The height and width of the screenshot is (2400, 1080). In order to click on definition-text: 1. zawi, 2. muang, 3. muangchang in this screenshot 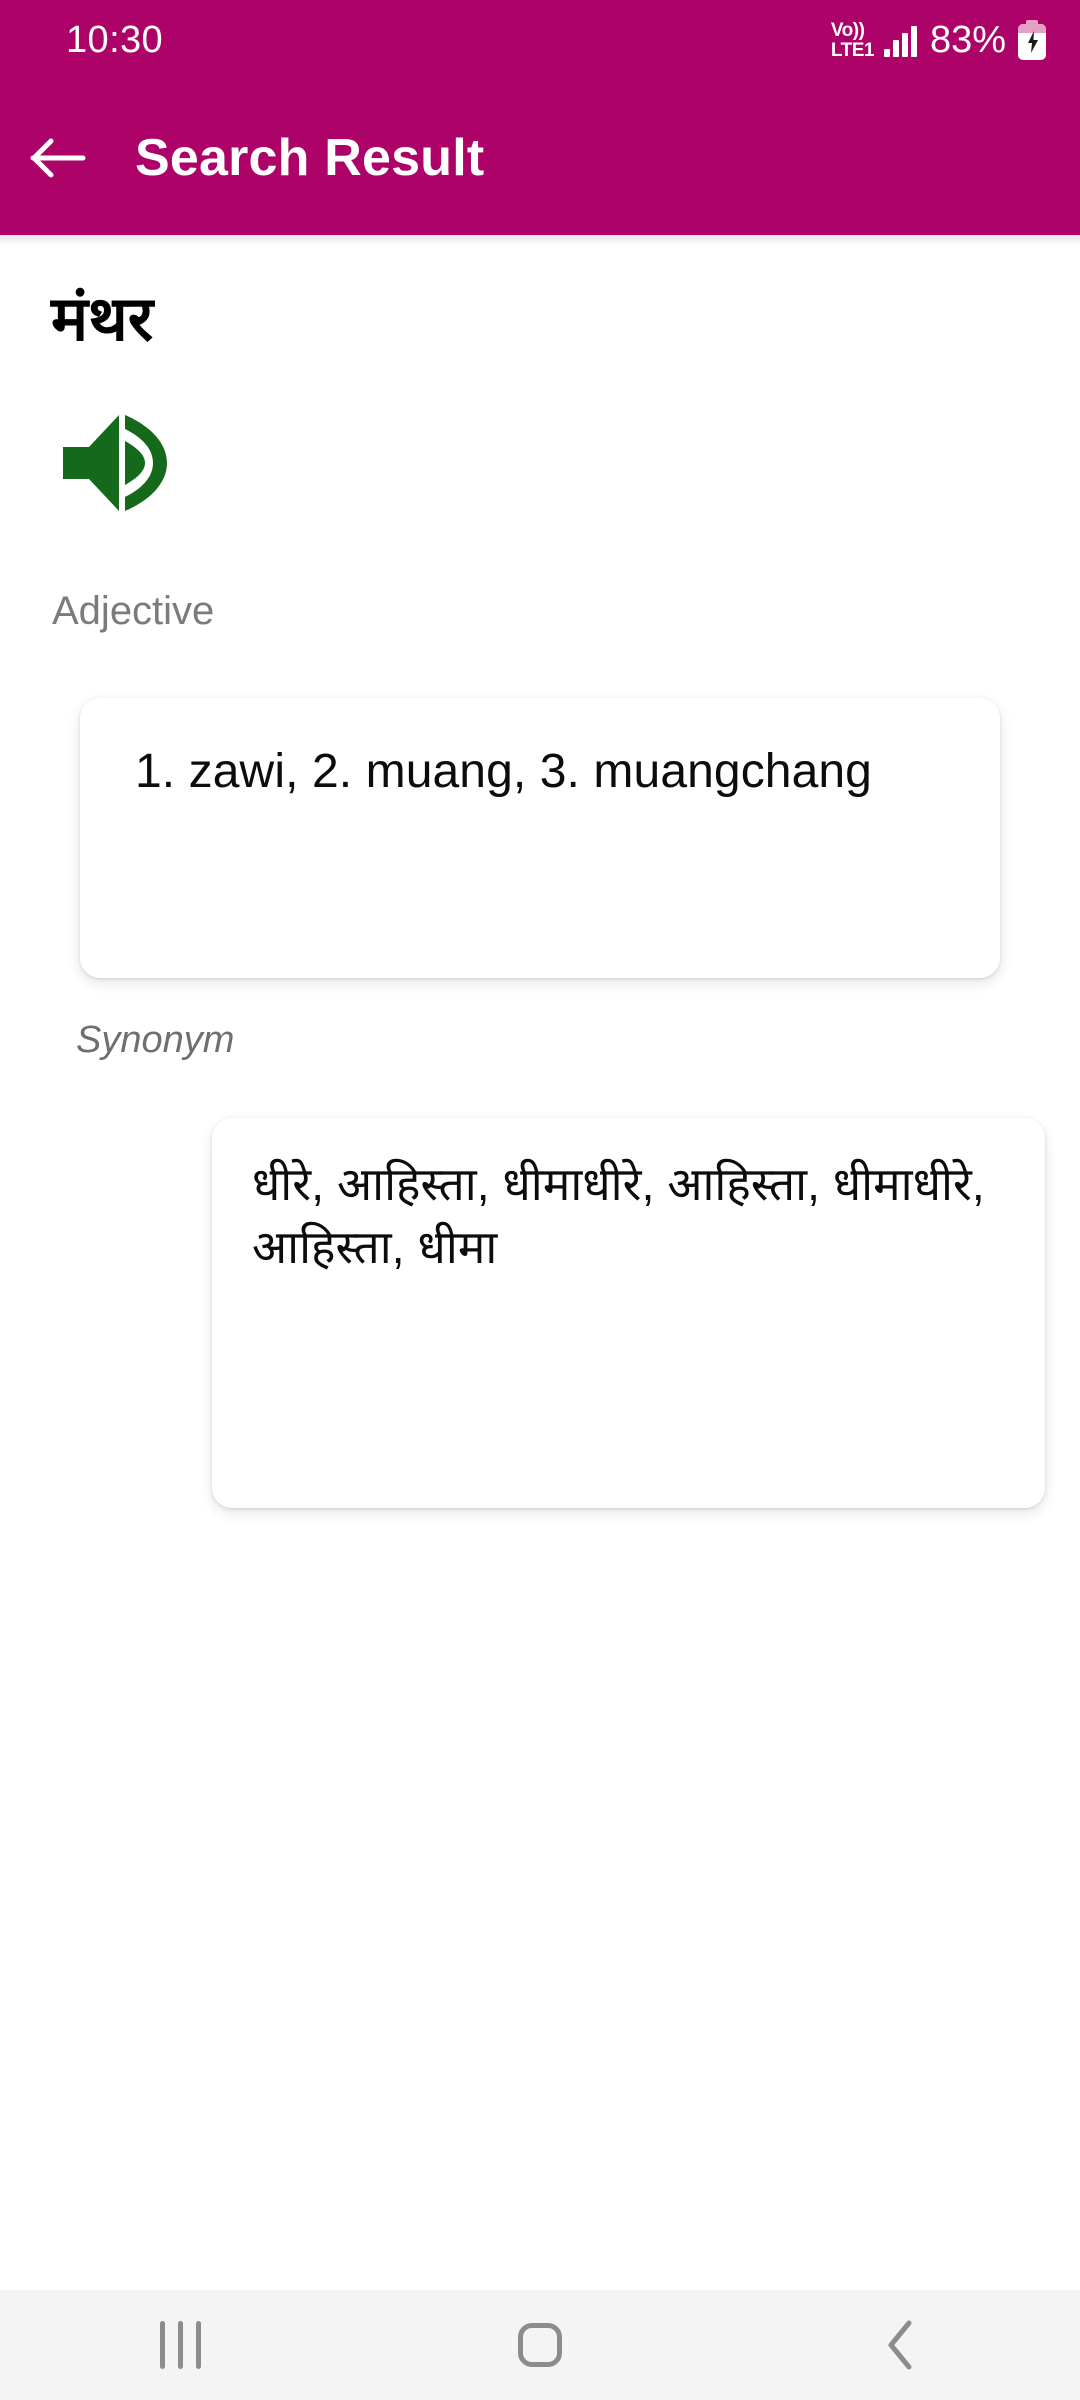, I will do `click(503, 771)`.